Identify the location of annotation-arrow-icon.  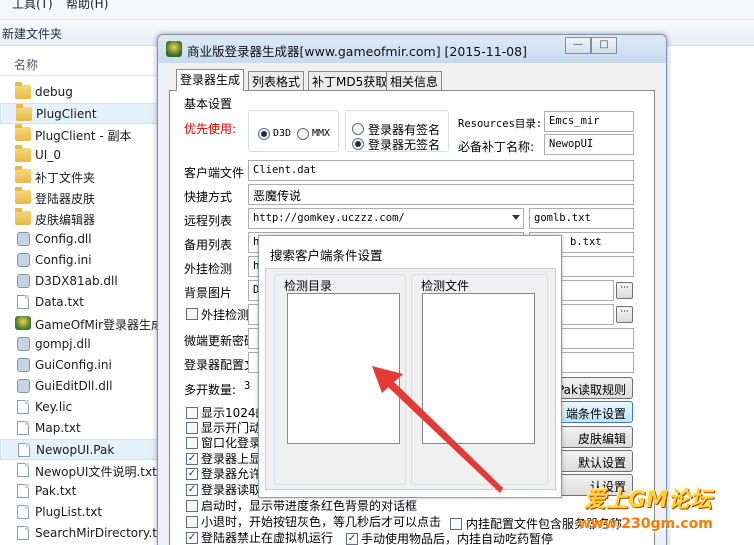
(437, 429).